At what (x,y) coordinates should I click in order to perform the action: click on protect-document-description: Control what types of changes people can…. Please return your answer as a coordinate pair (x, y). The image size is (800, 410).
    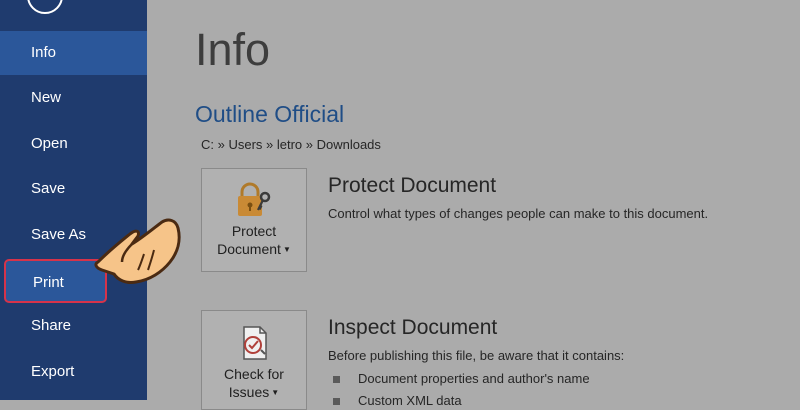
    Looking at the image, I should click on (518, 213).